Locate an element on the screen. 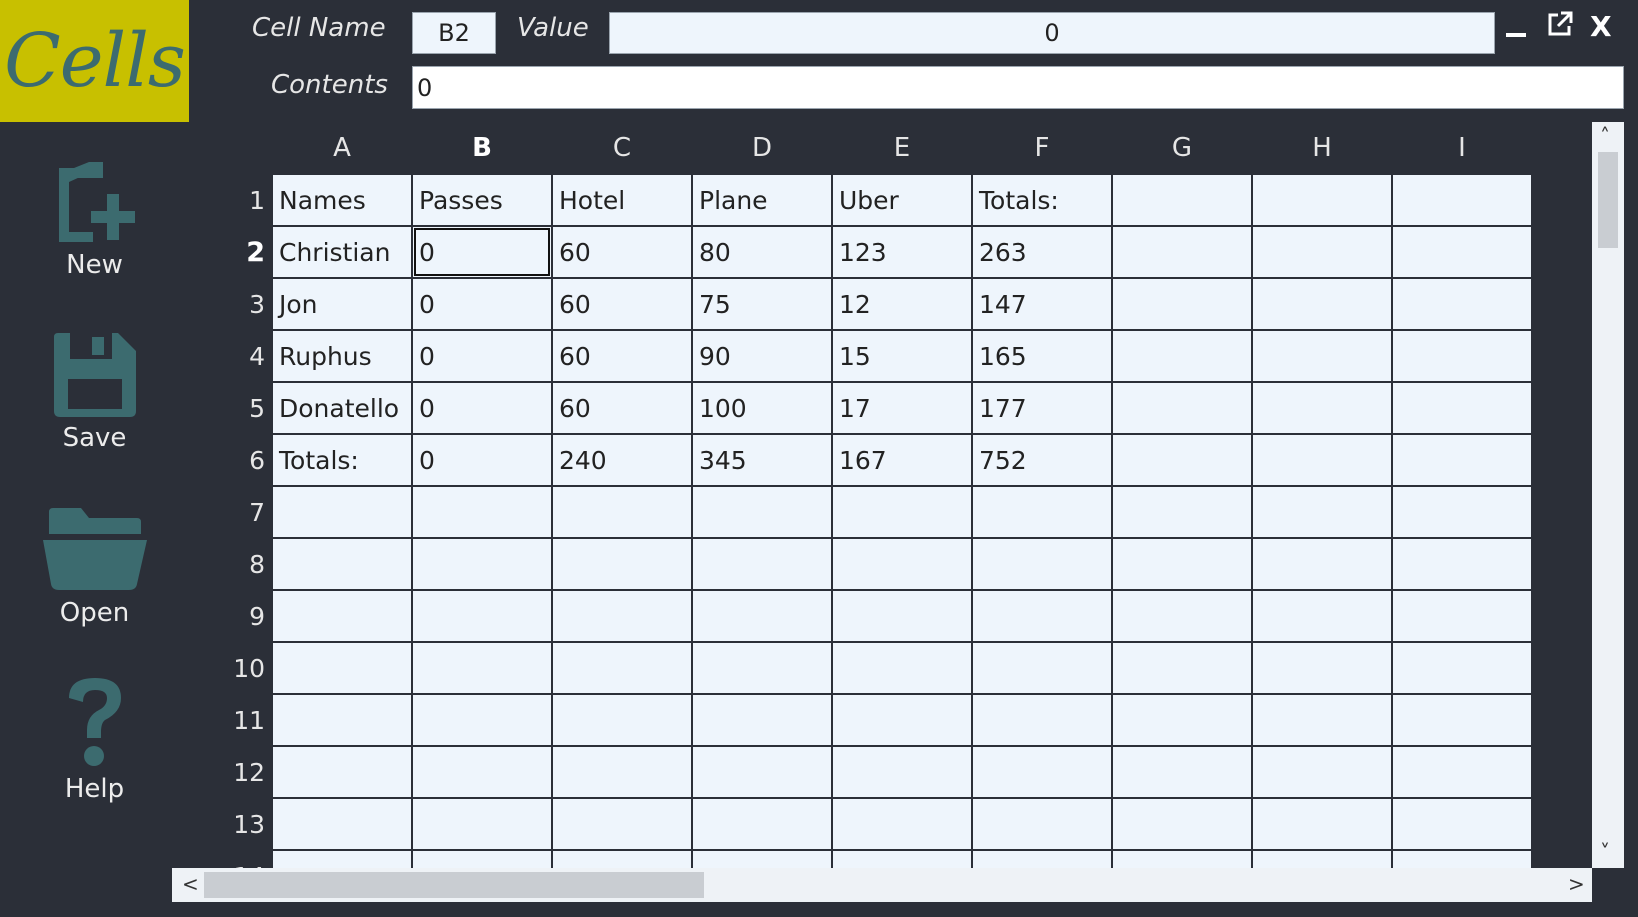 This screenshot has height=917, width=1638. column-header-h: H is located at coordinates (1322, 148).